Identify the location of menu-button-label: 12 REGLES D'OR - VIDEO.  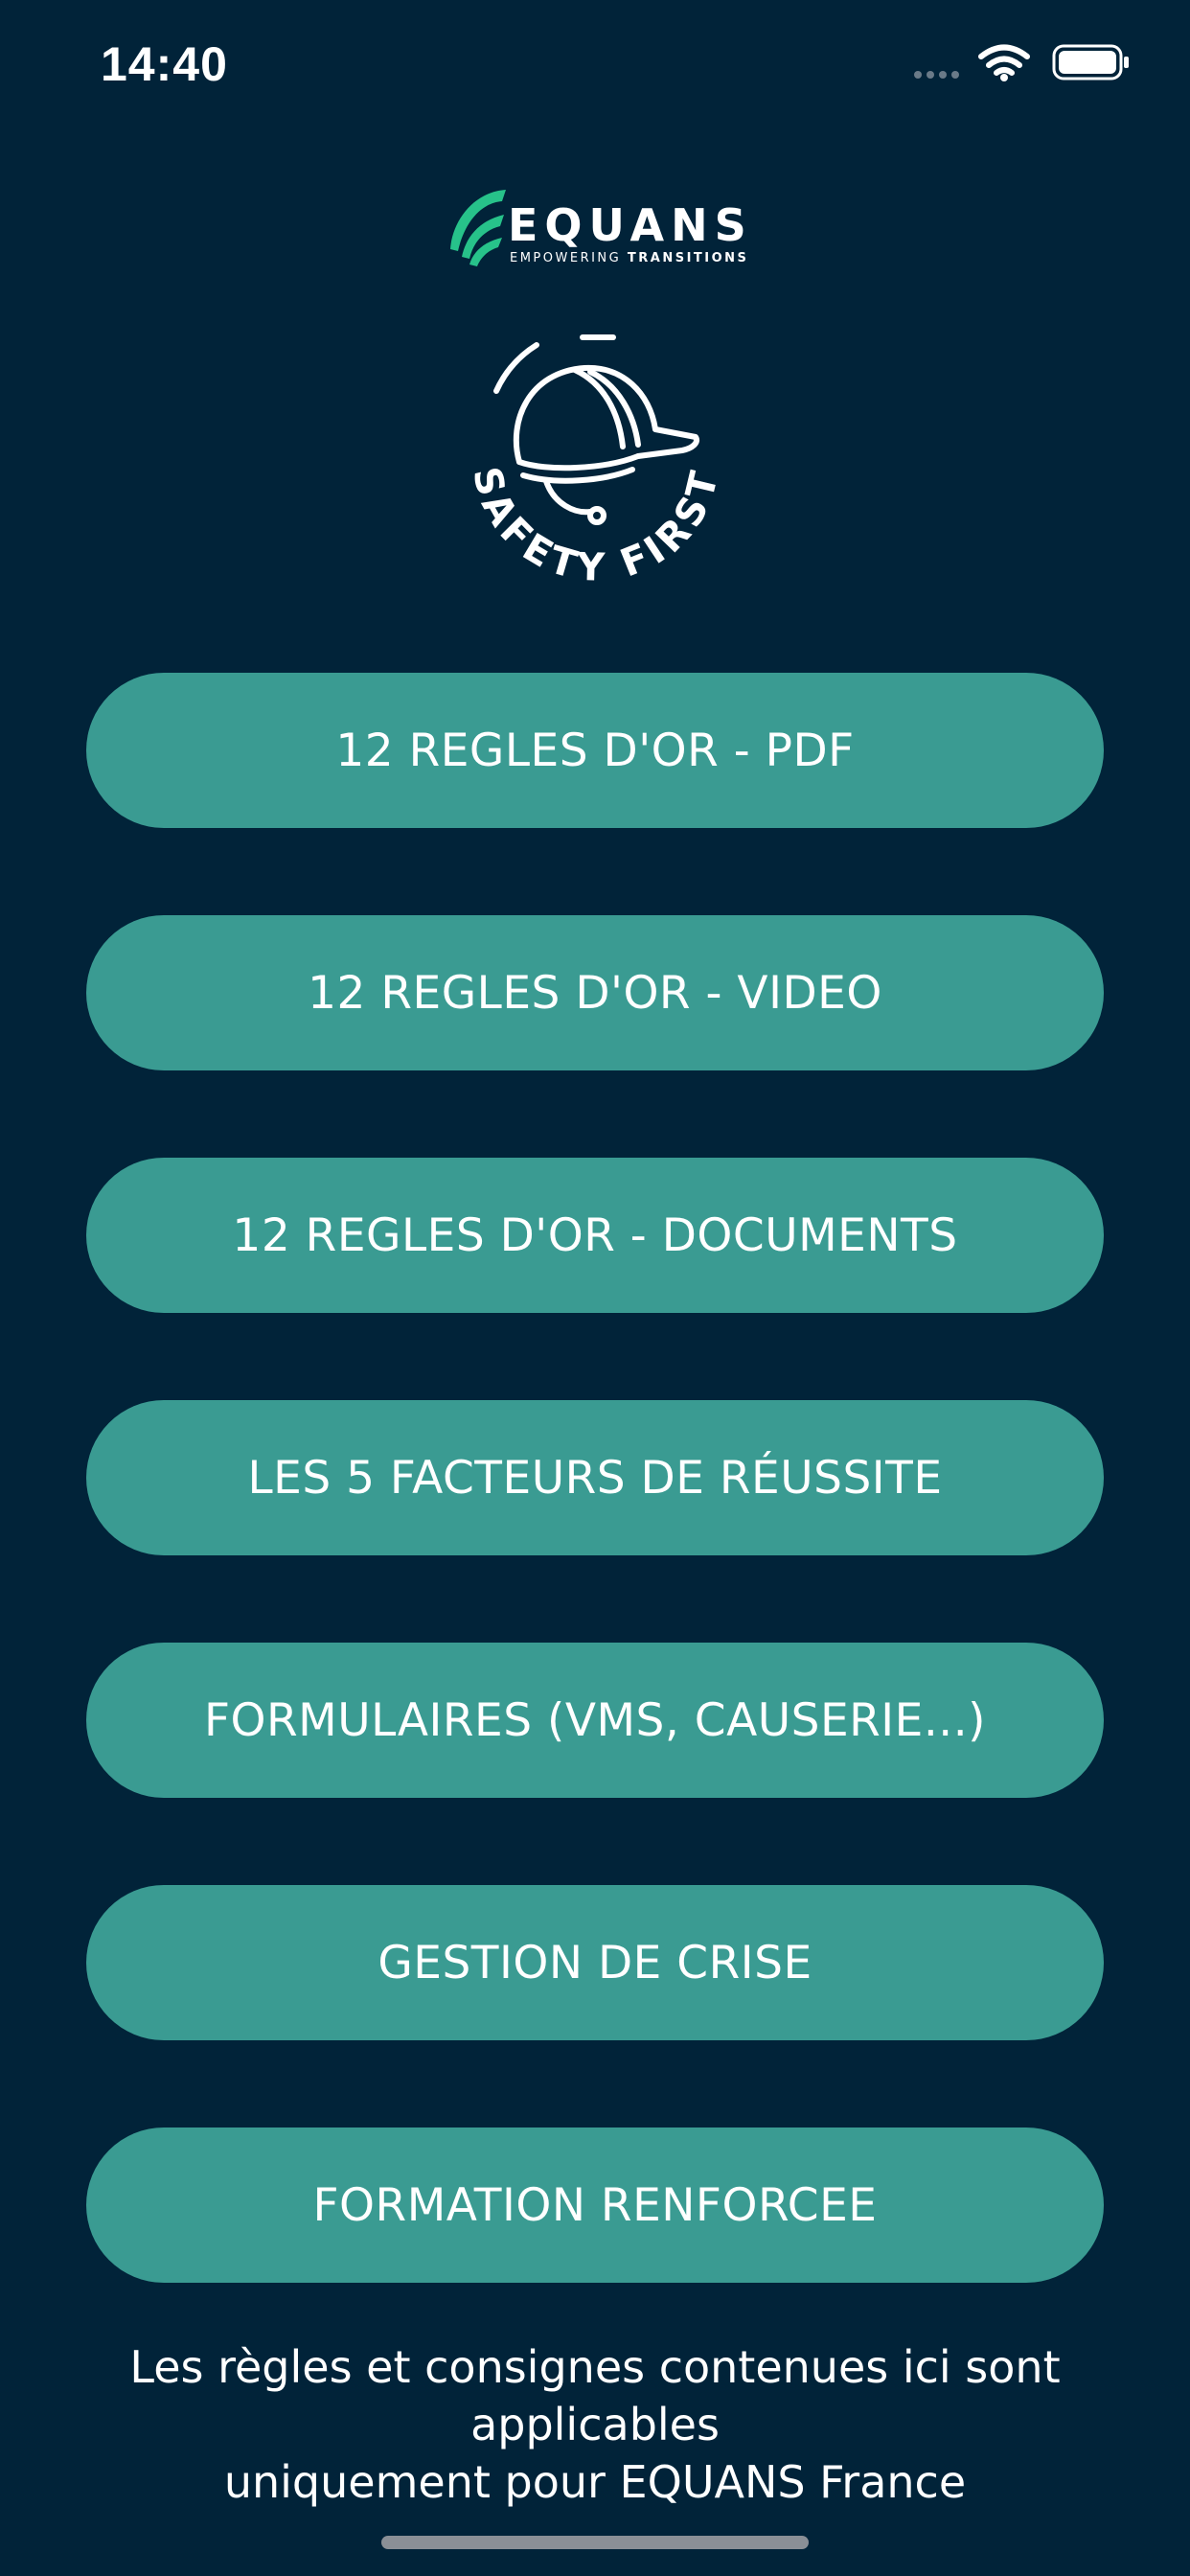
(595, 993).